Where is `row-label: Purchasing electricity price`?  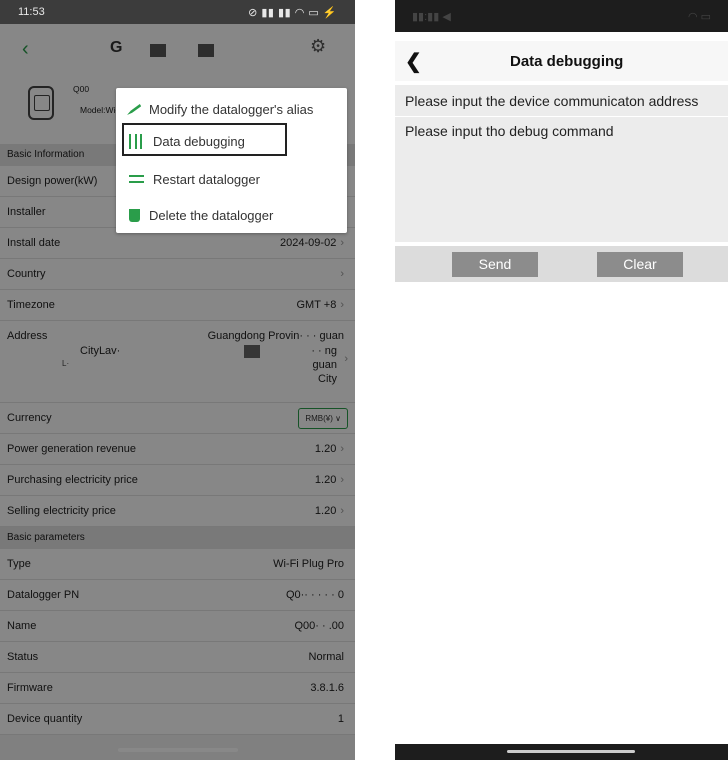 row-label: Purchasing electricity price is located at coordinates (72, 480).